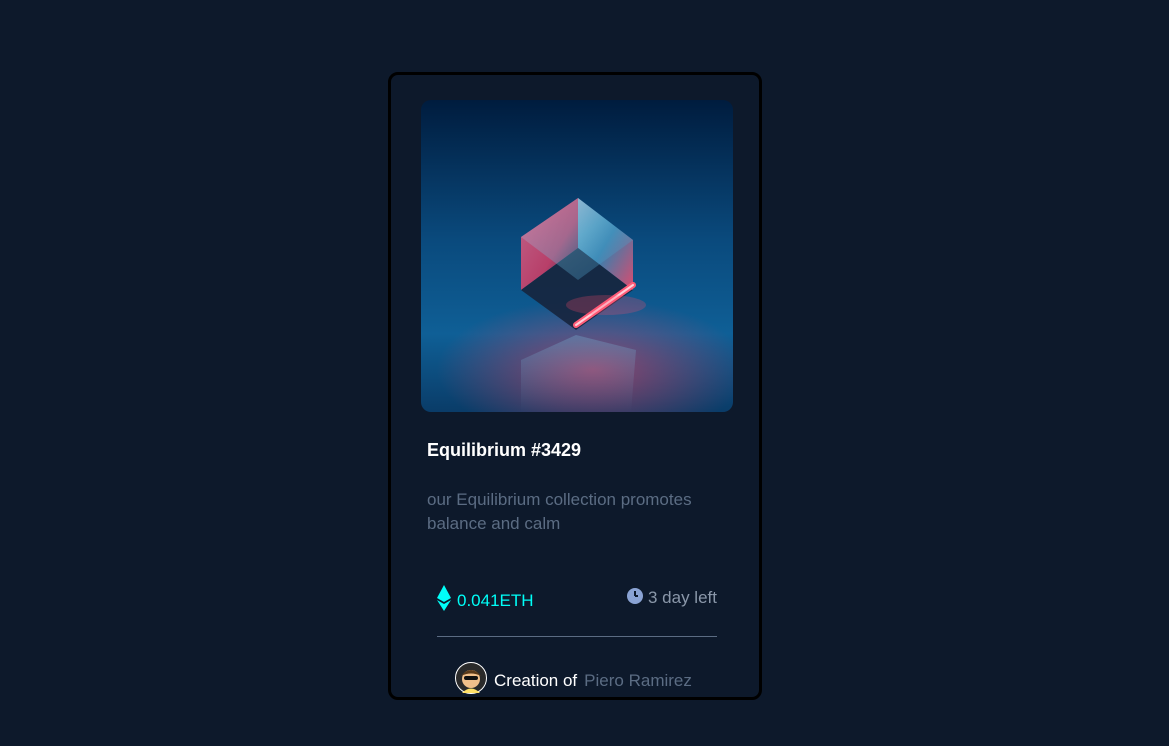 This screenshot has height=746, width=1169. I want to click on divider, so click(577, 636).